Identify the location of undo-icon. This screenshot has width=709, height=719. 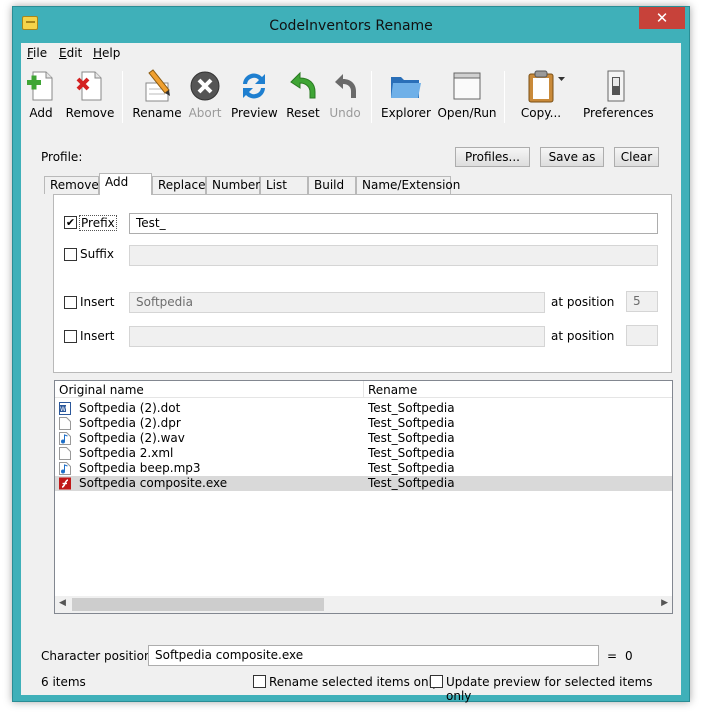
(345, 86).